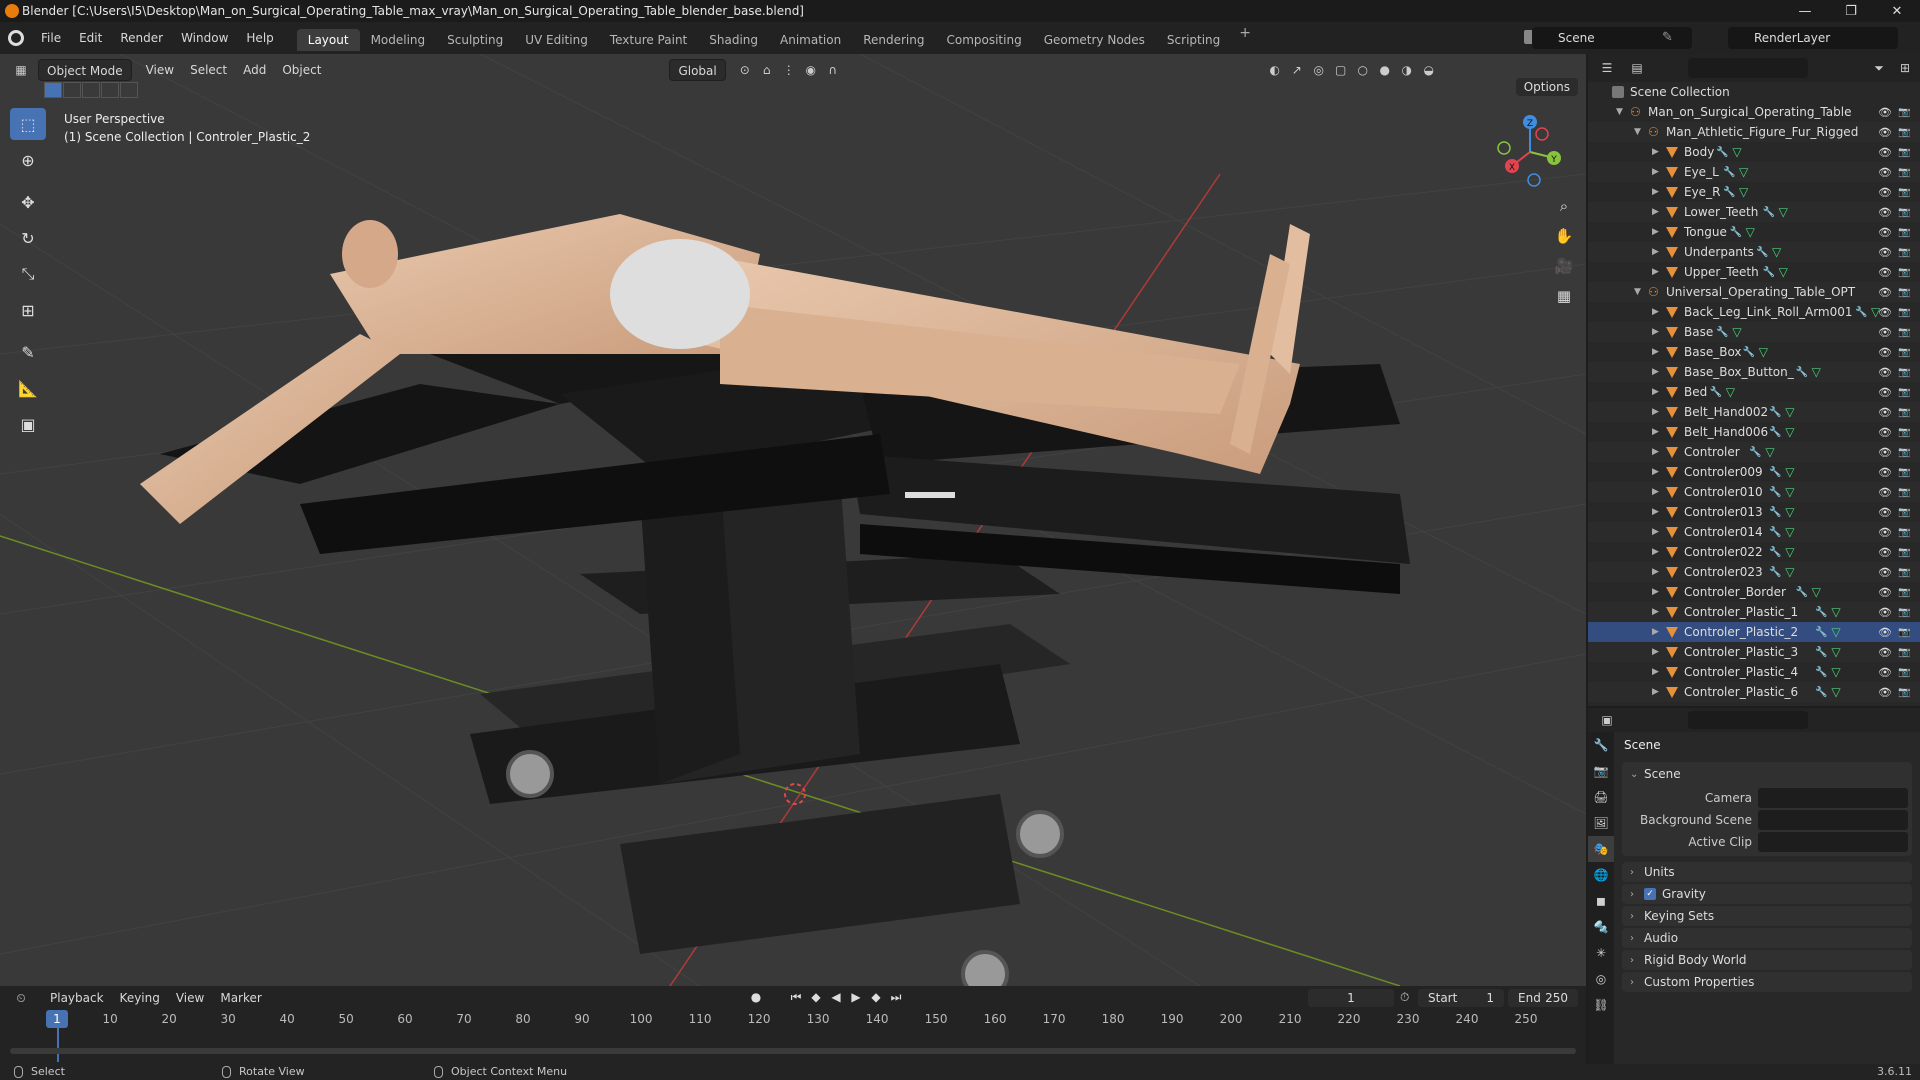 The height and width of the screenshot is (1080, 1920). What do you see at coordinates (28, 238) in the screenshot?
I see `rotate-tool-icon: ↻` at bounding box center [28, 238].